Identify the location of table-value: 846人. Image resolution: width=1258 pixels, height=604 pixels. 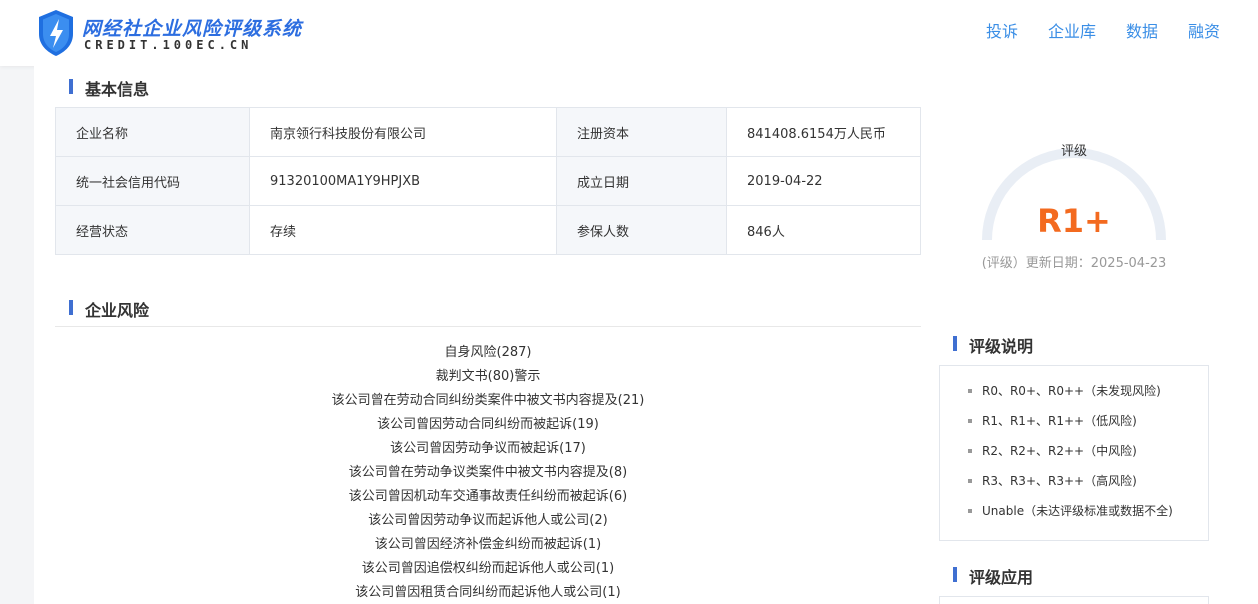
(823, 230).